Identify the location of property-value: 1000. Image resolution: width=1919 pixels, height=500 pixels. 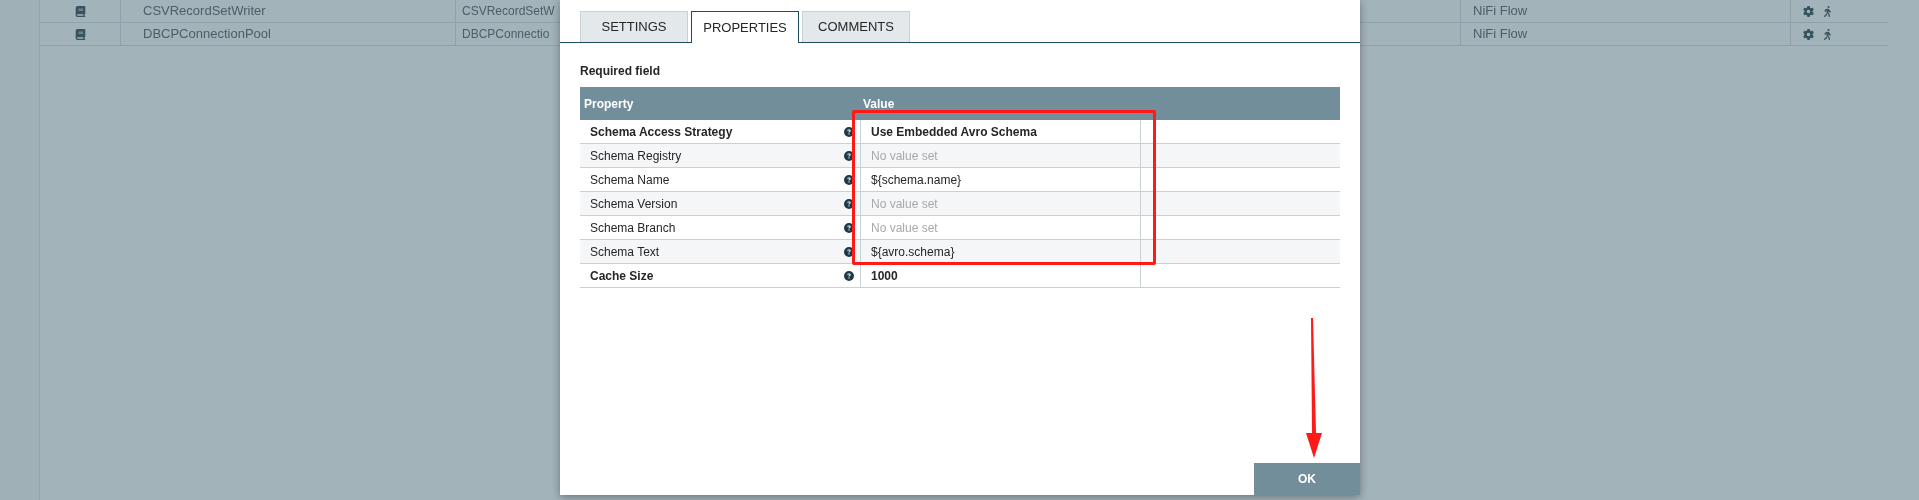
(884, 275).